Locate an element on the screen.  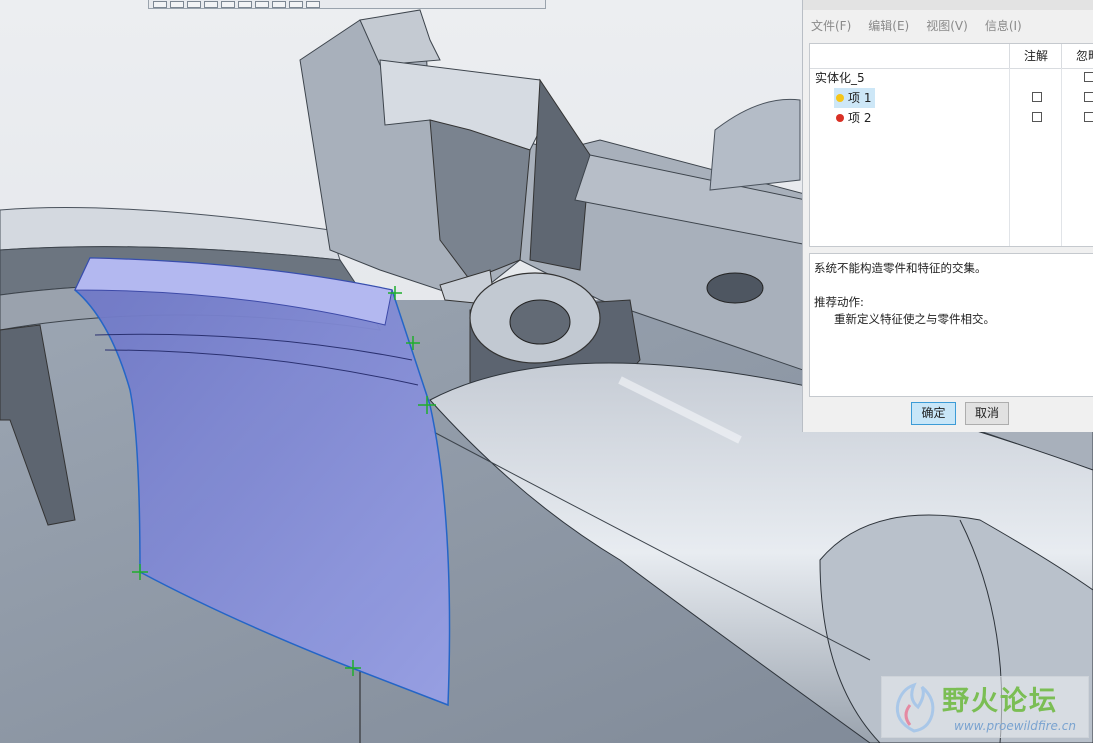
tree-item-label: 项 2 is located at coordinates (853, 118).